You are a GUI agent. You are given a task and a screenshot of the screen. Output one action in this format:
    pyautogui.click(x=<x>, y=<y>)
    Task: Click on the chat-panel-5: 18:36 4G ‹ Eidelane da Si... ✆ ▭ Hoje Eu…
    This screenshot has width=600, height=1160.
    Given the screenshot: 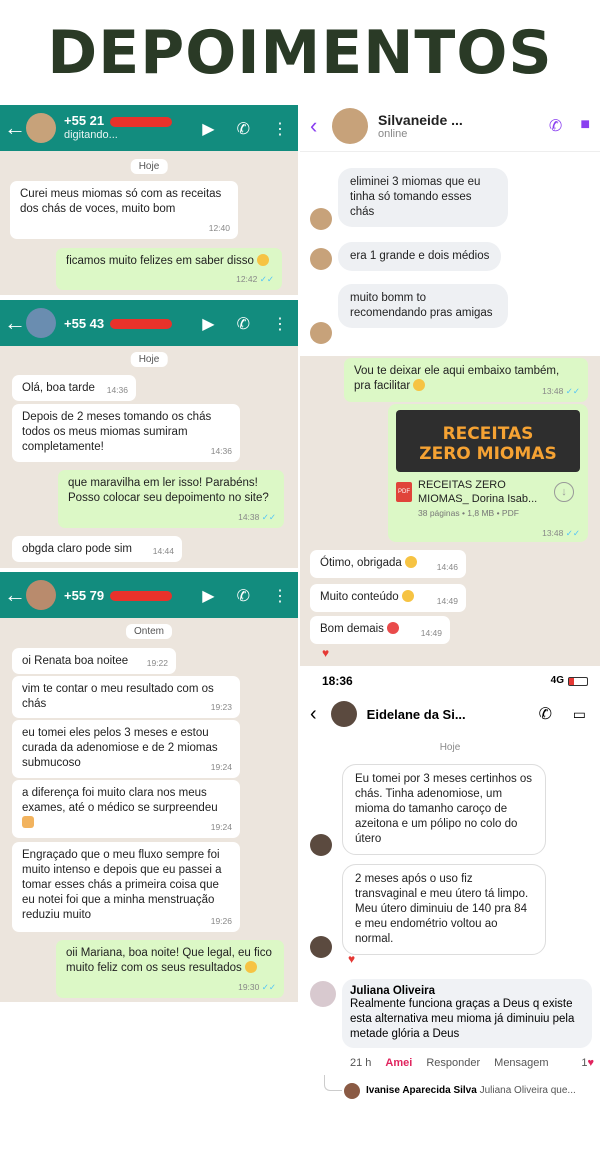 What is the action you would take?
    pyautogui.click(x=450, y=819)
    